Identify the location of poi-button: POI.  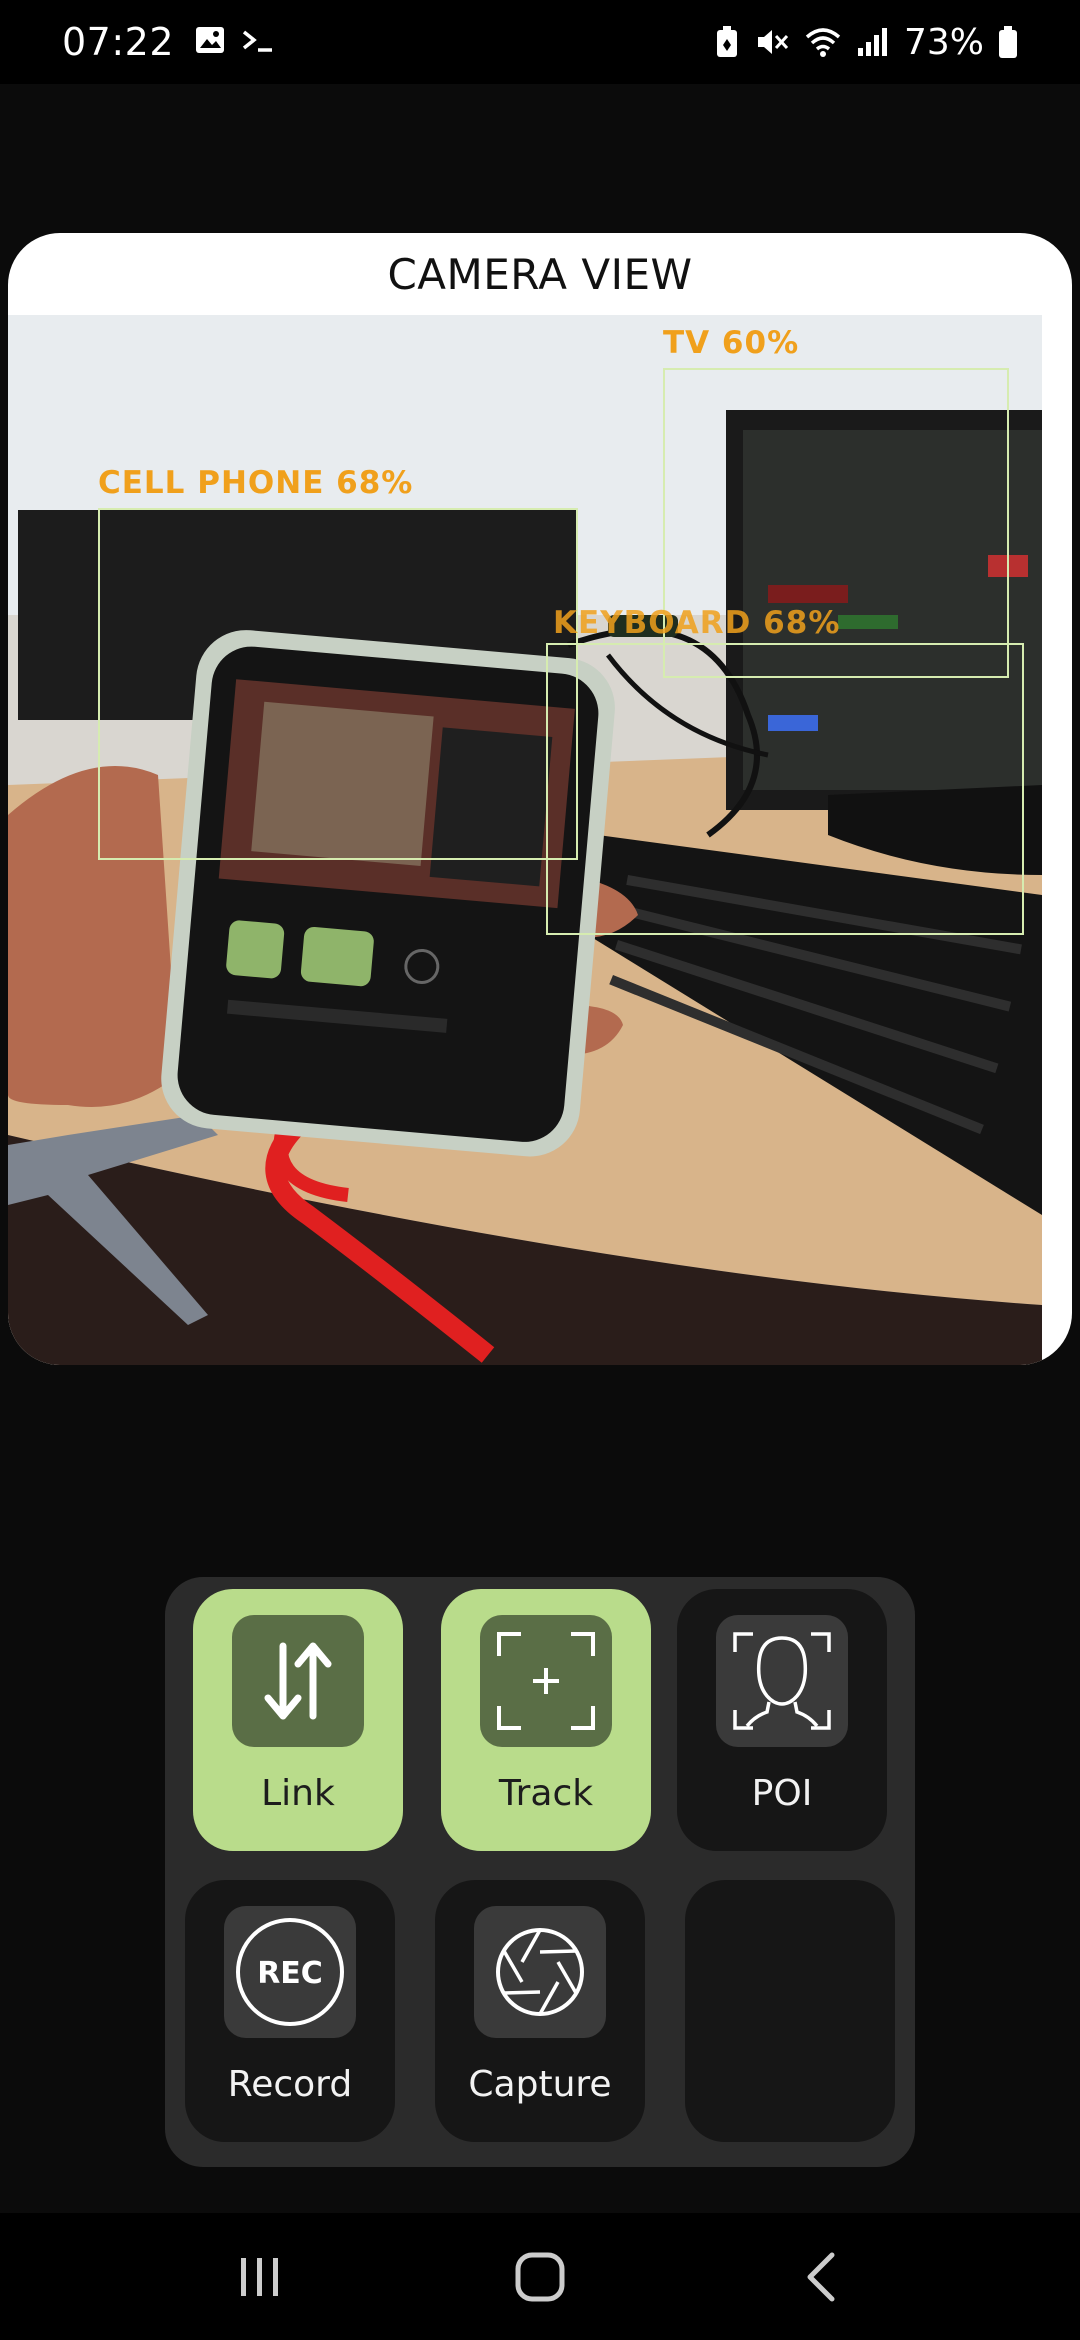
(782, 1720).